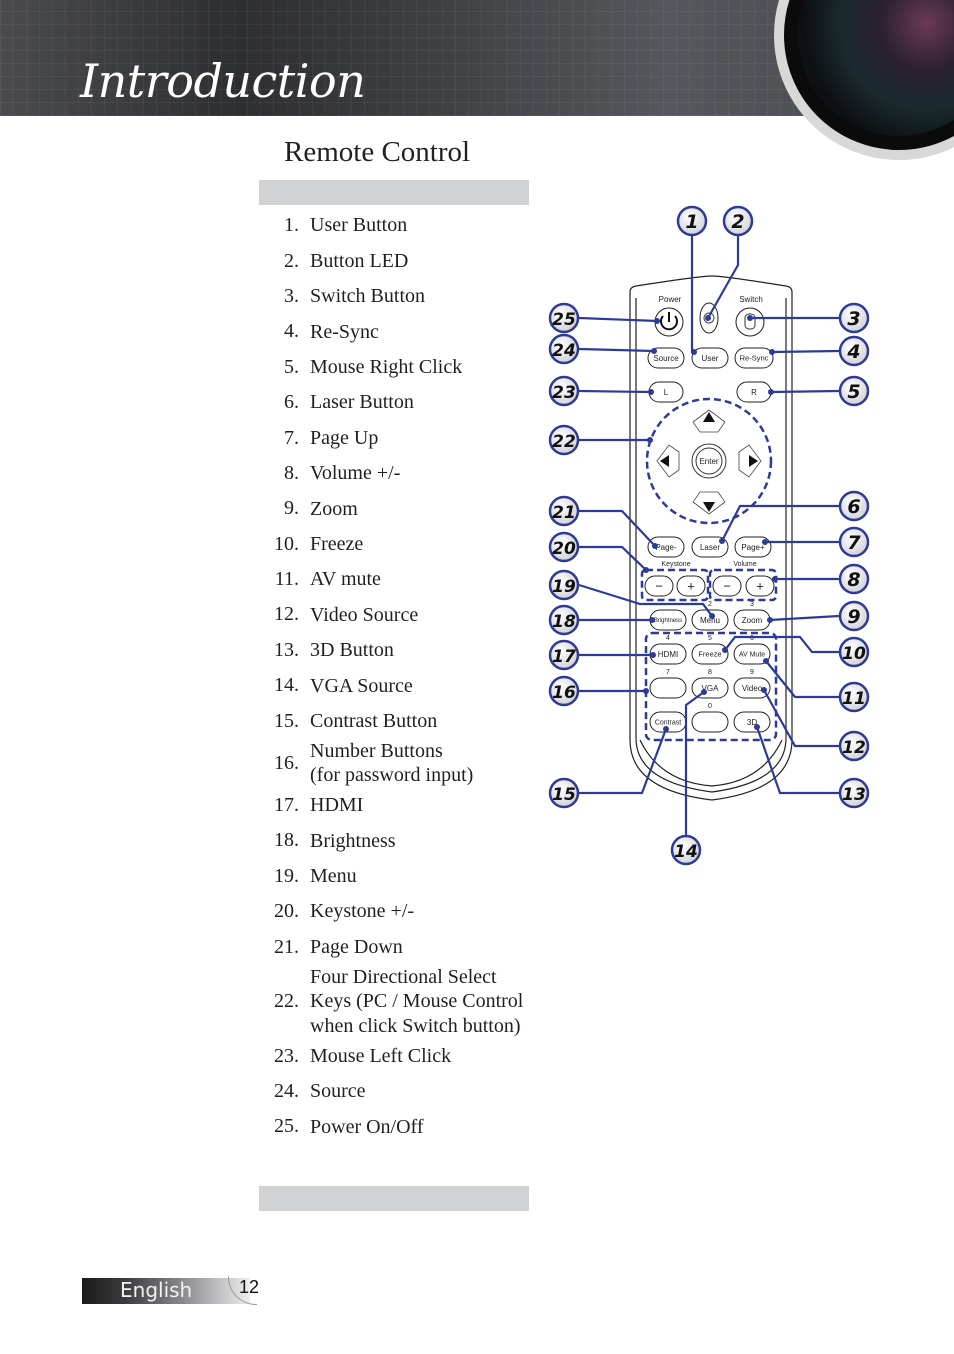 The height and width of the screenshot is (1354, 954). What do you see at coordinates (359, 260) in the screenshot?
I see `item-label: Button LED` at bounding box center [359, 260].